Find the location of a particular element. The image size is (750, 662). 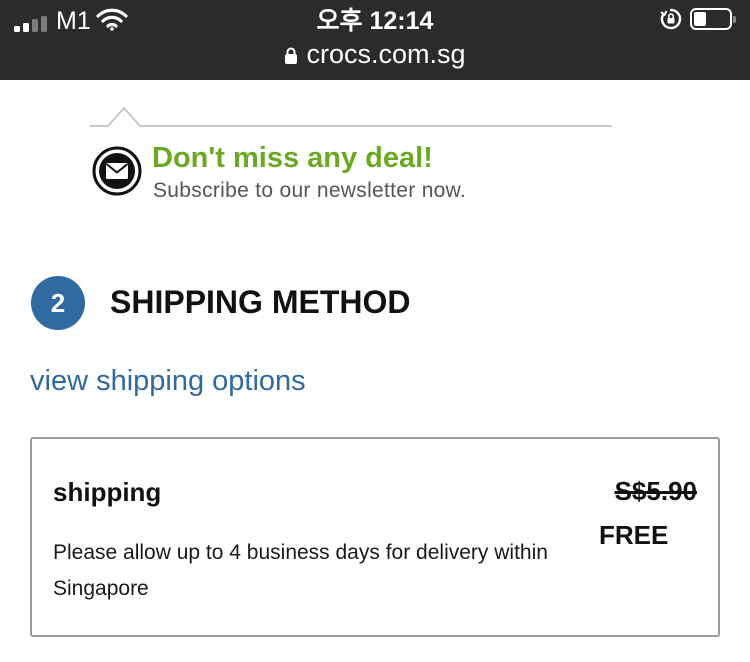

banner-divider is located at coordinates (351, 116).